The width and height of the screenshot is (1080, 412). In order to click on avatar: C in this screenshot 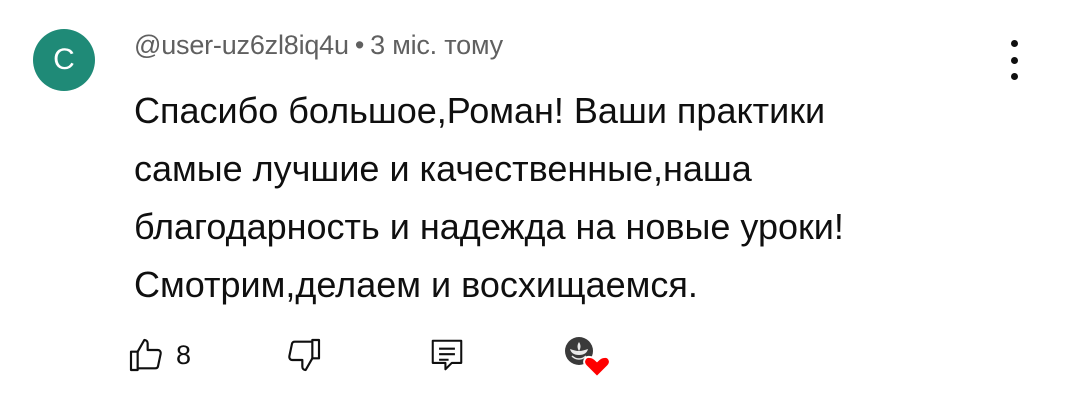, I will do `click(64, 60)`.